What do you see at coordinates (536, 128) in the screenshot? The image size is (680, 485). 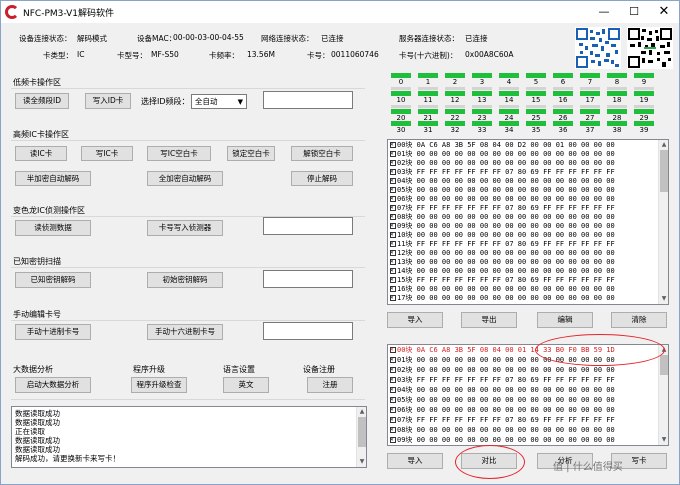 I see `sector-cell: 35` at bounding box center [536, 128].